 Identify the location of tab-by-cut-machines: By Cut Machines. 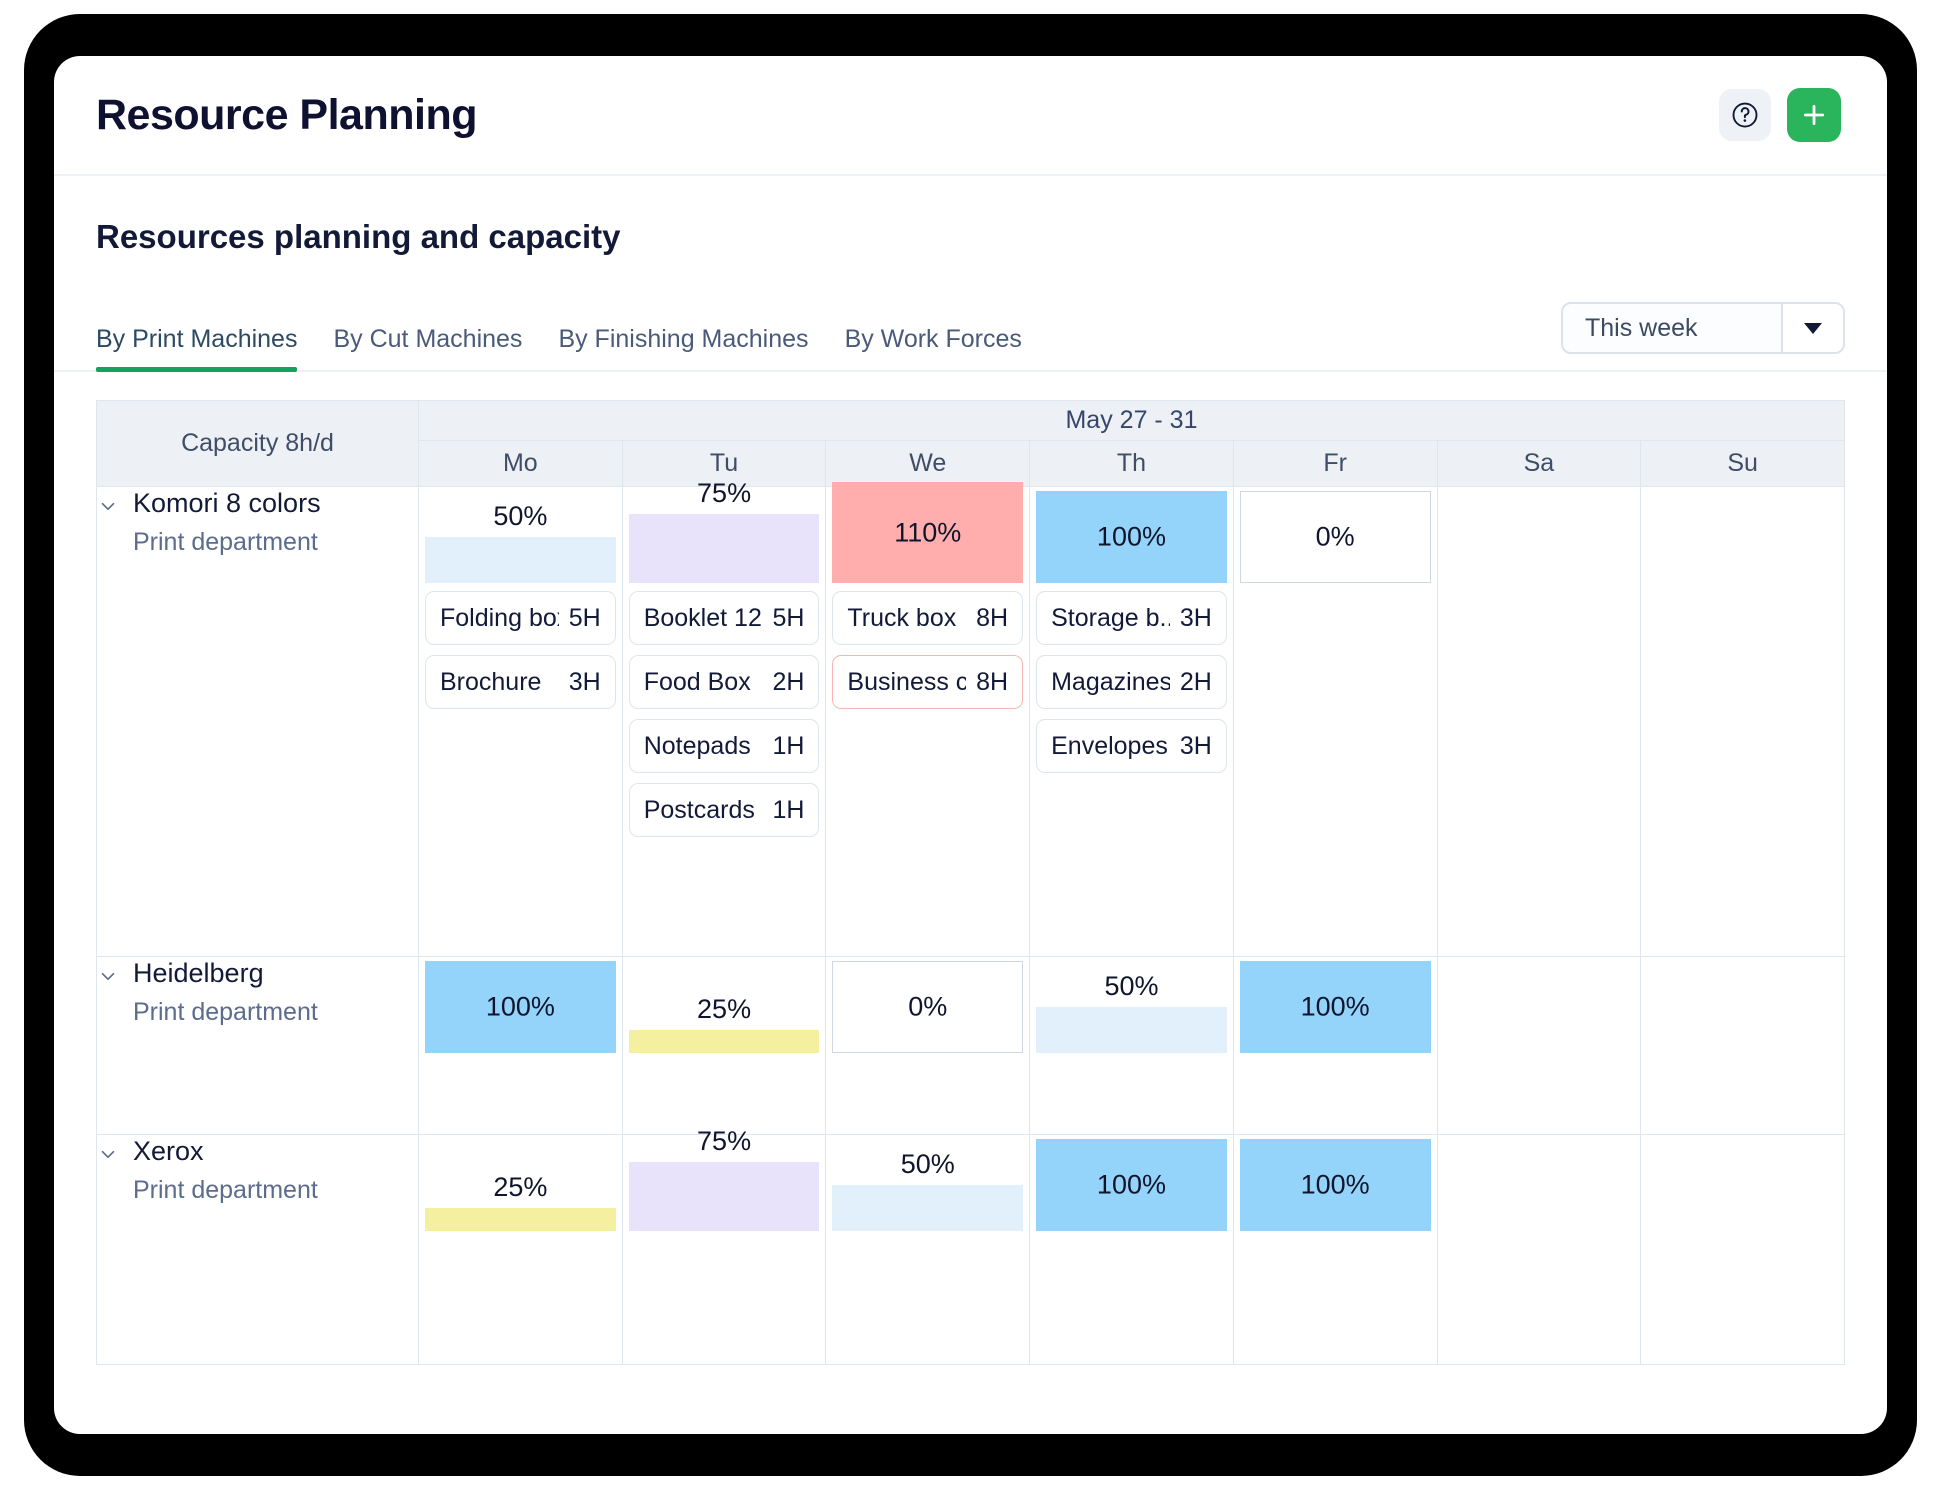
(427, 347).